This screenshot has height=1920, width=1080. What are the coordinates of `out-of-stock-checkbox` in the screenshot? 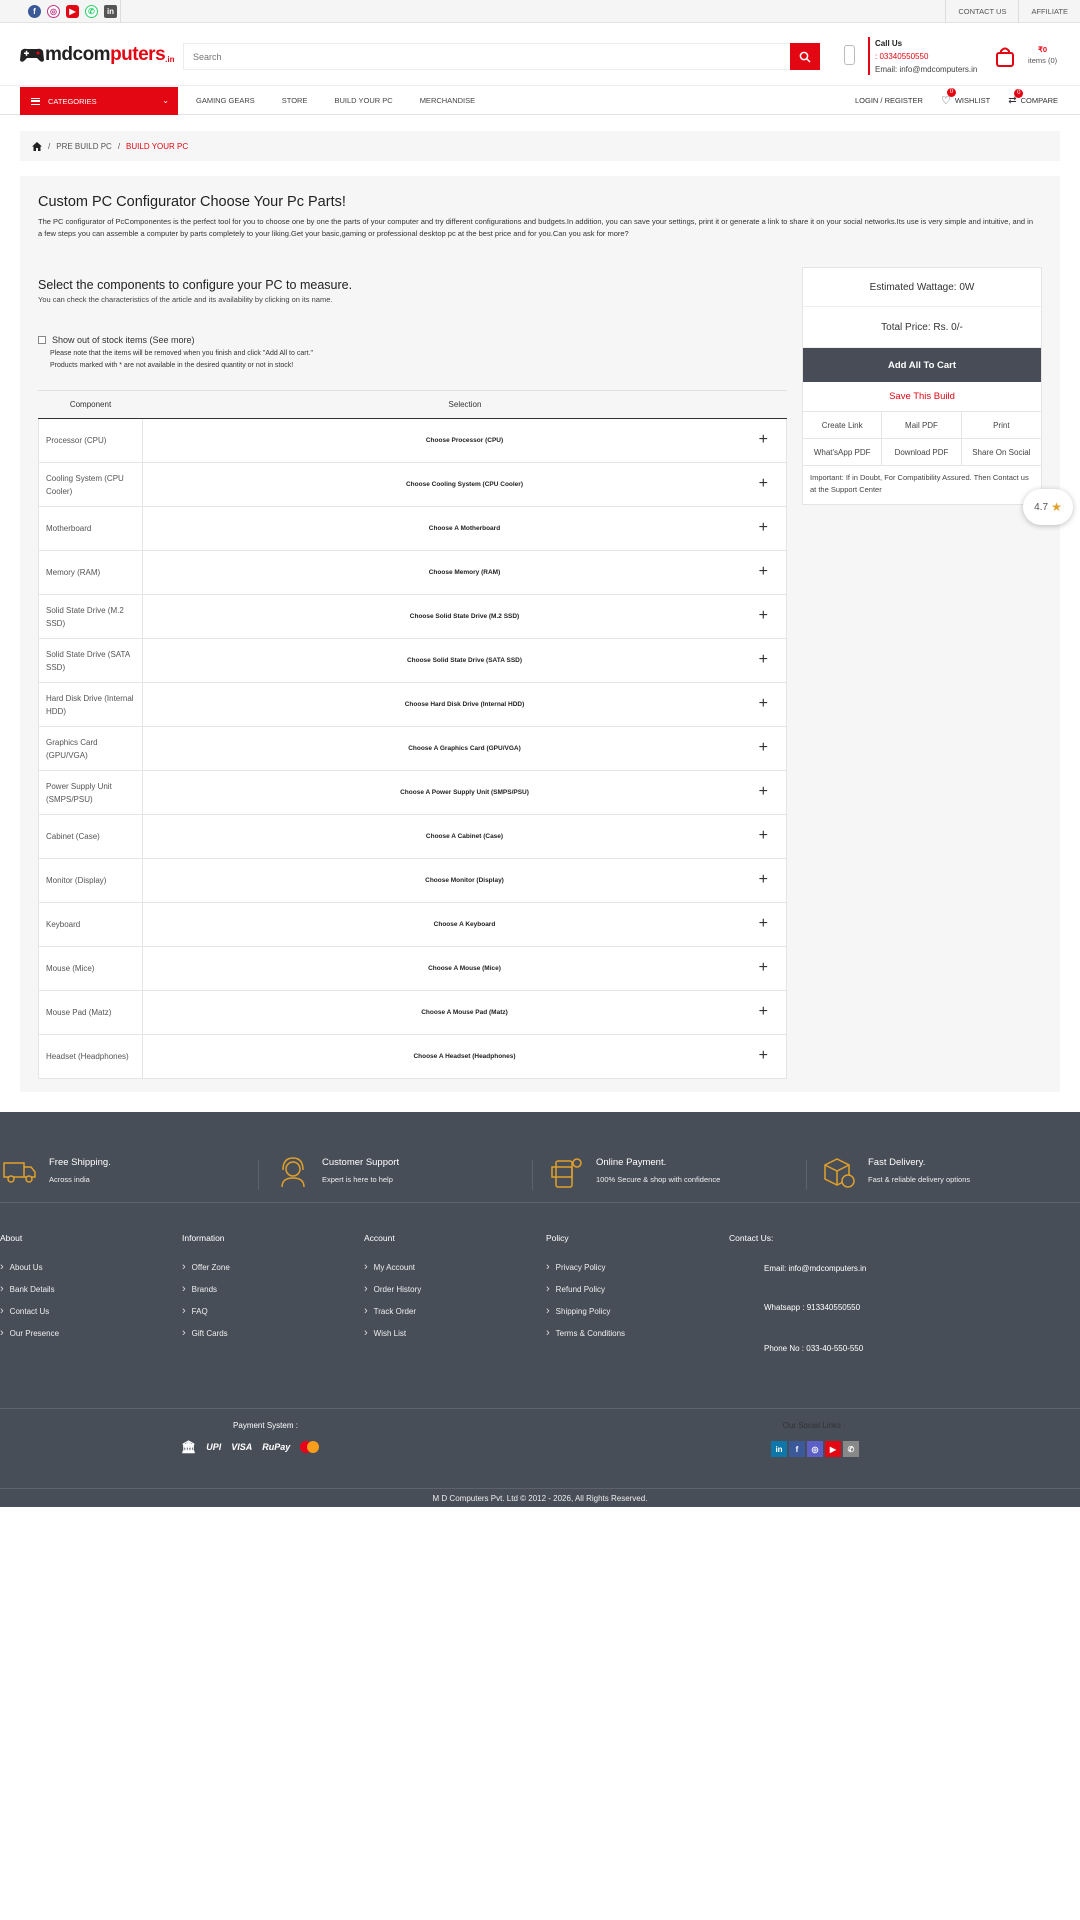 It's located at (42, 340).